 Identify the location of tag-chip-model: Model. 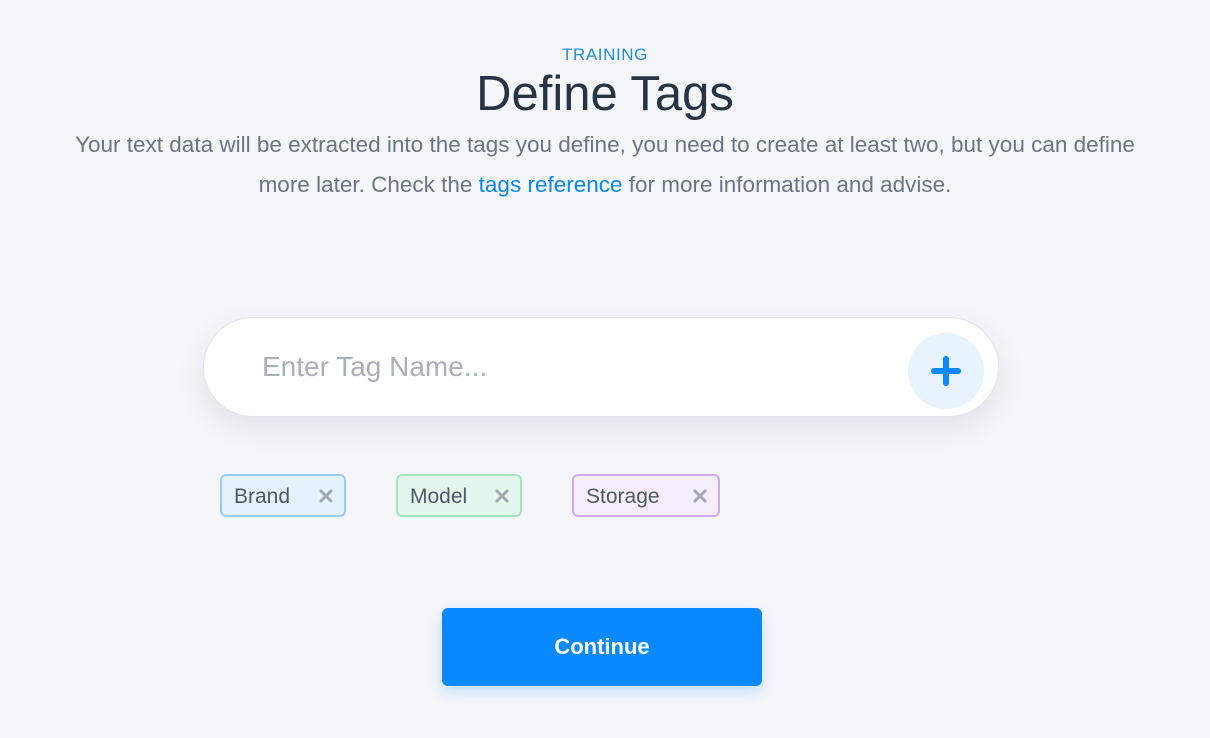
(459, 495).